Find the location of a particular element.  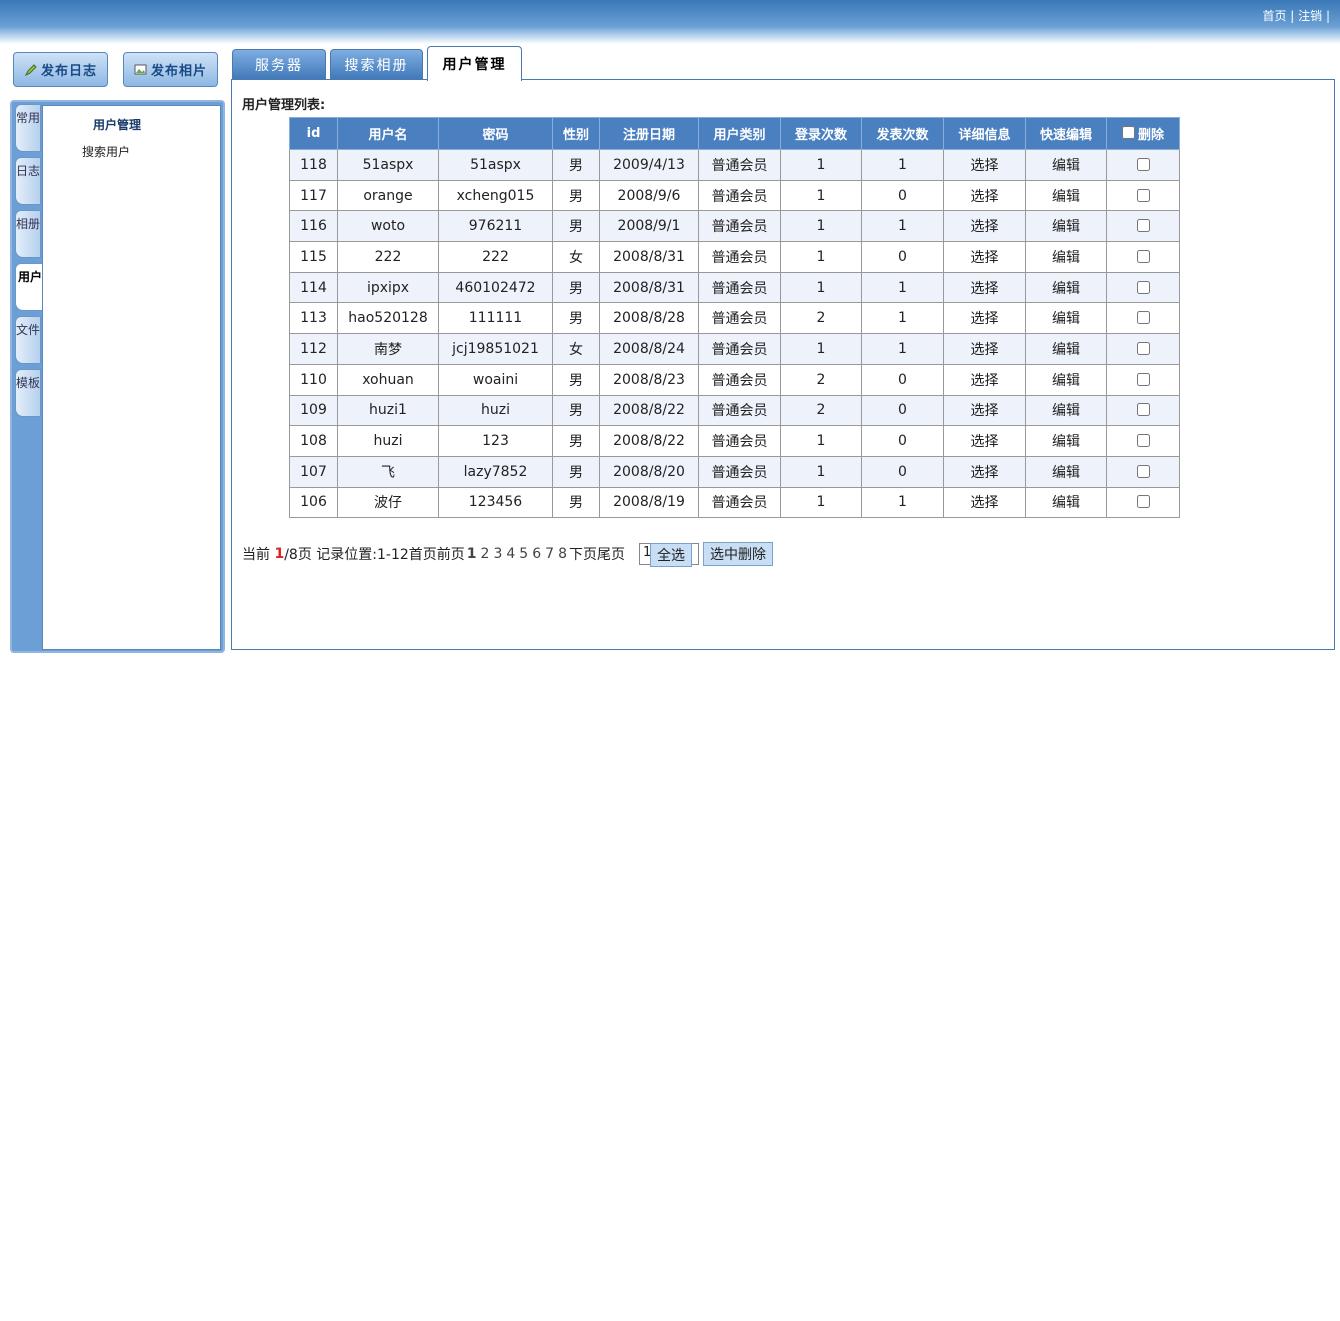

table-cell: 普通会员 is located at coordinates (739, 287).